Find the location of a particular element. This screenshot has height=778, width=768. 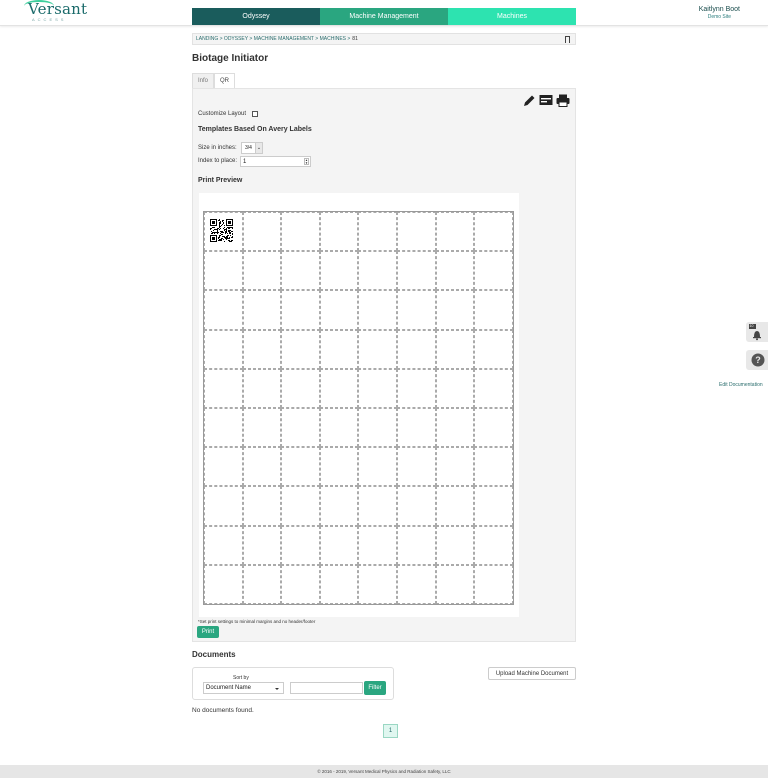

size-select: 3/4 ⌄ is located at coordinates (252, 148).